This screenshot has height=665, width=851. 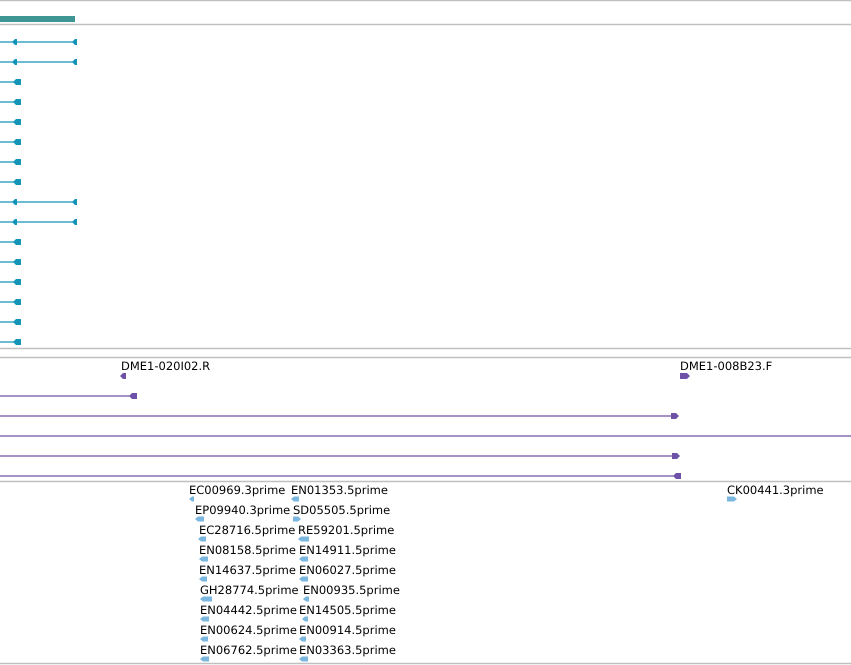 What do you see at coordinates (248, 650) in the screenshot?
I see `feature-label: EN06762.5prime` at bounding box center [248, 650].